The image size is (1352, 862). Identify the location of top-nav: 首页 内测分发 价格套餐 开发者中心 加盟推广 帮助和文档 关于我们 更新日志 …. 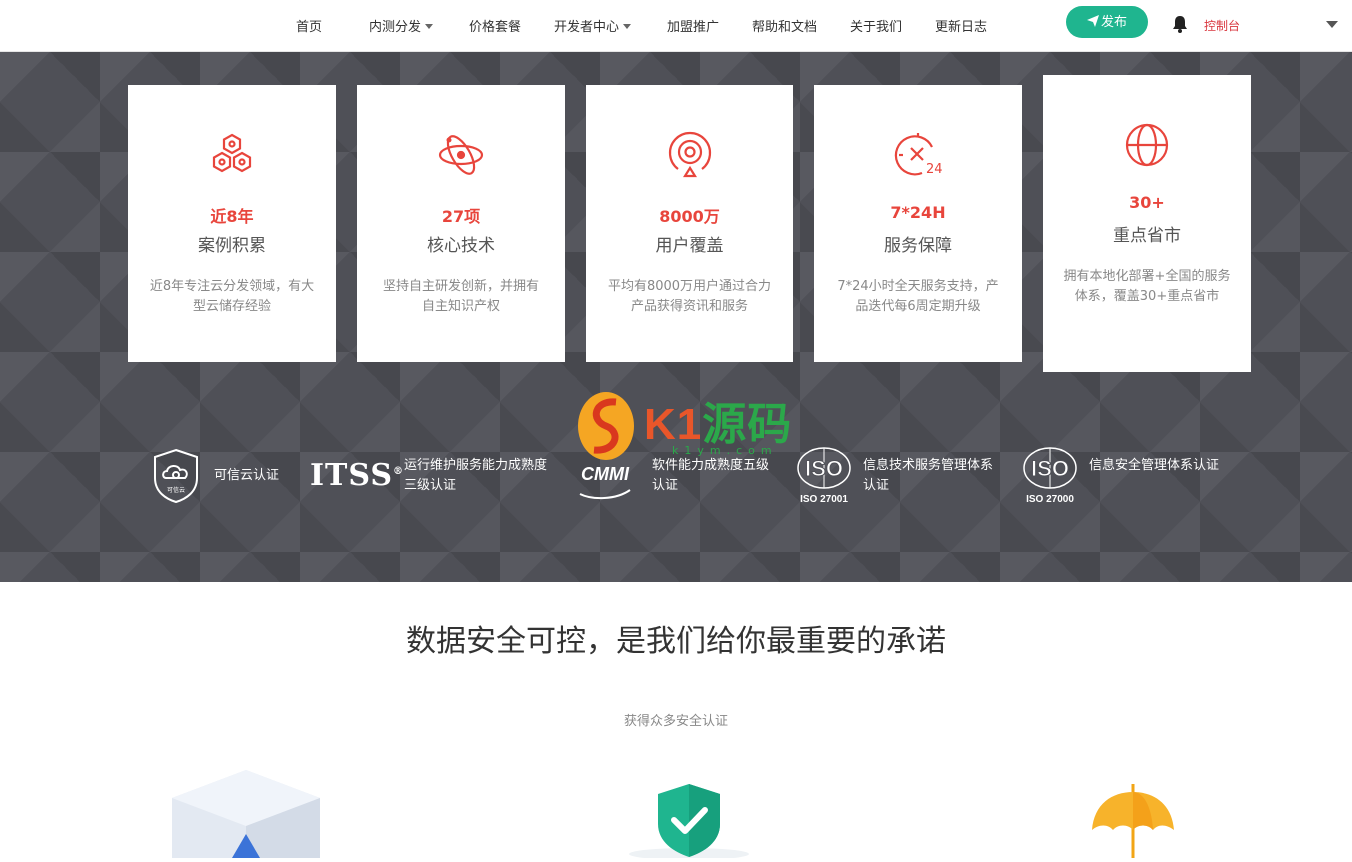
(676, 26).